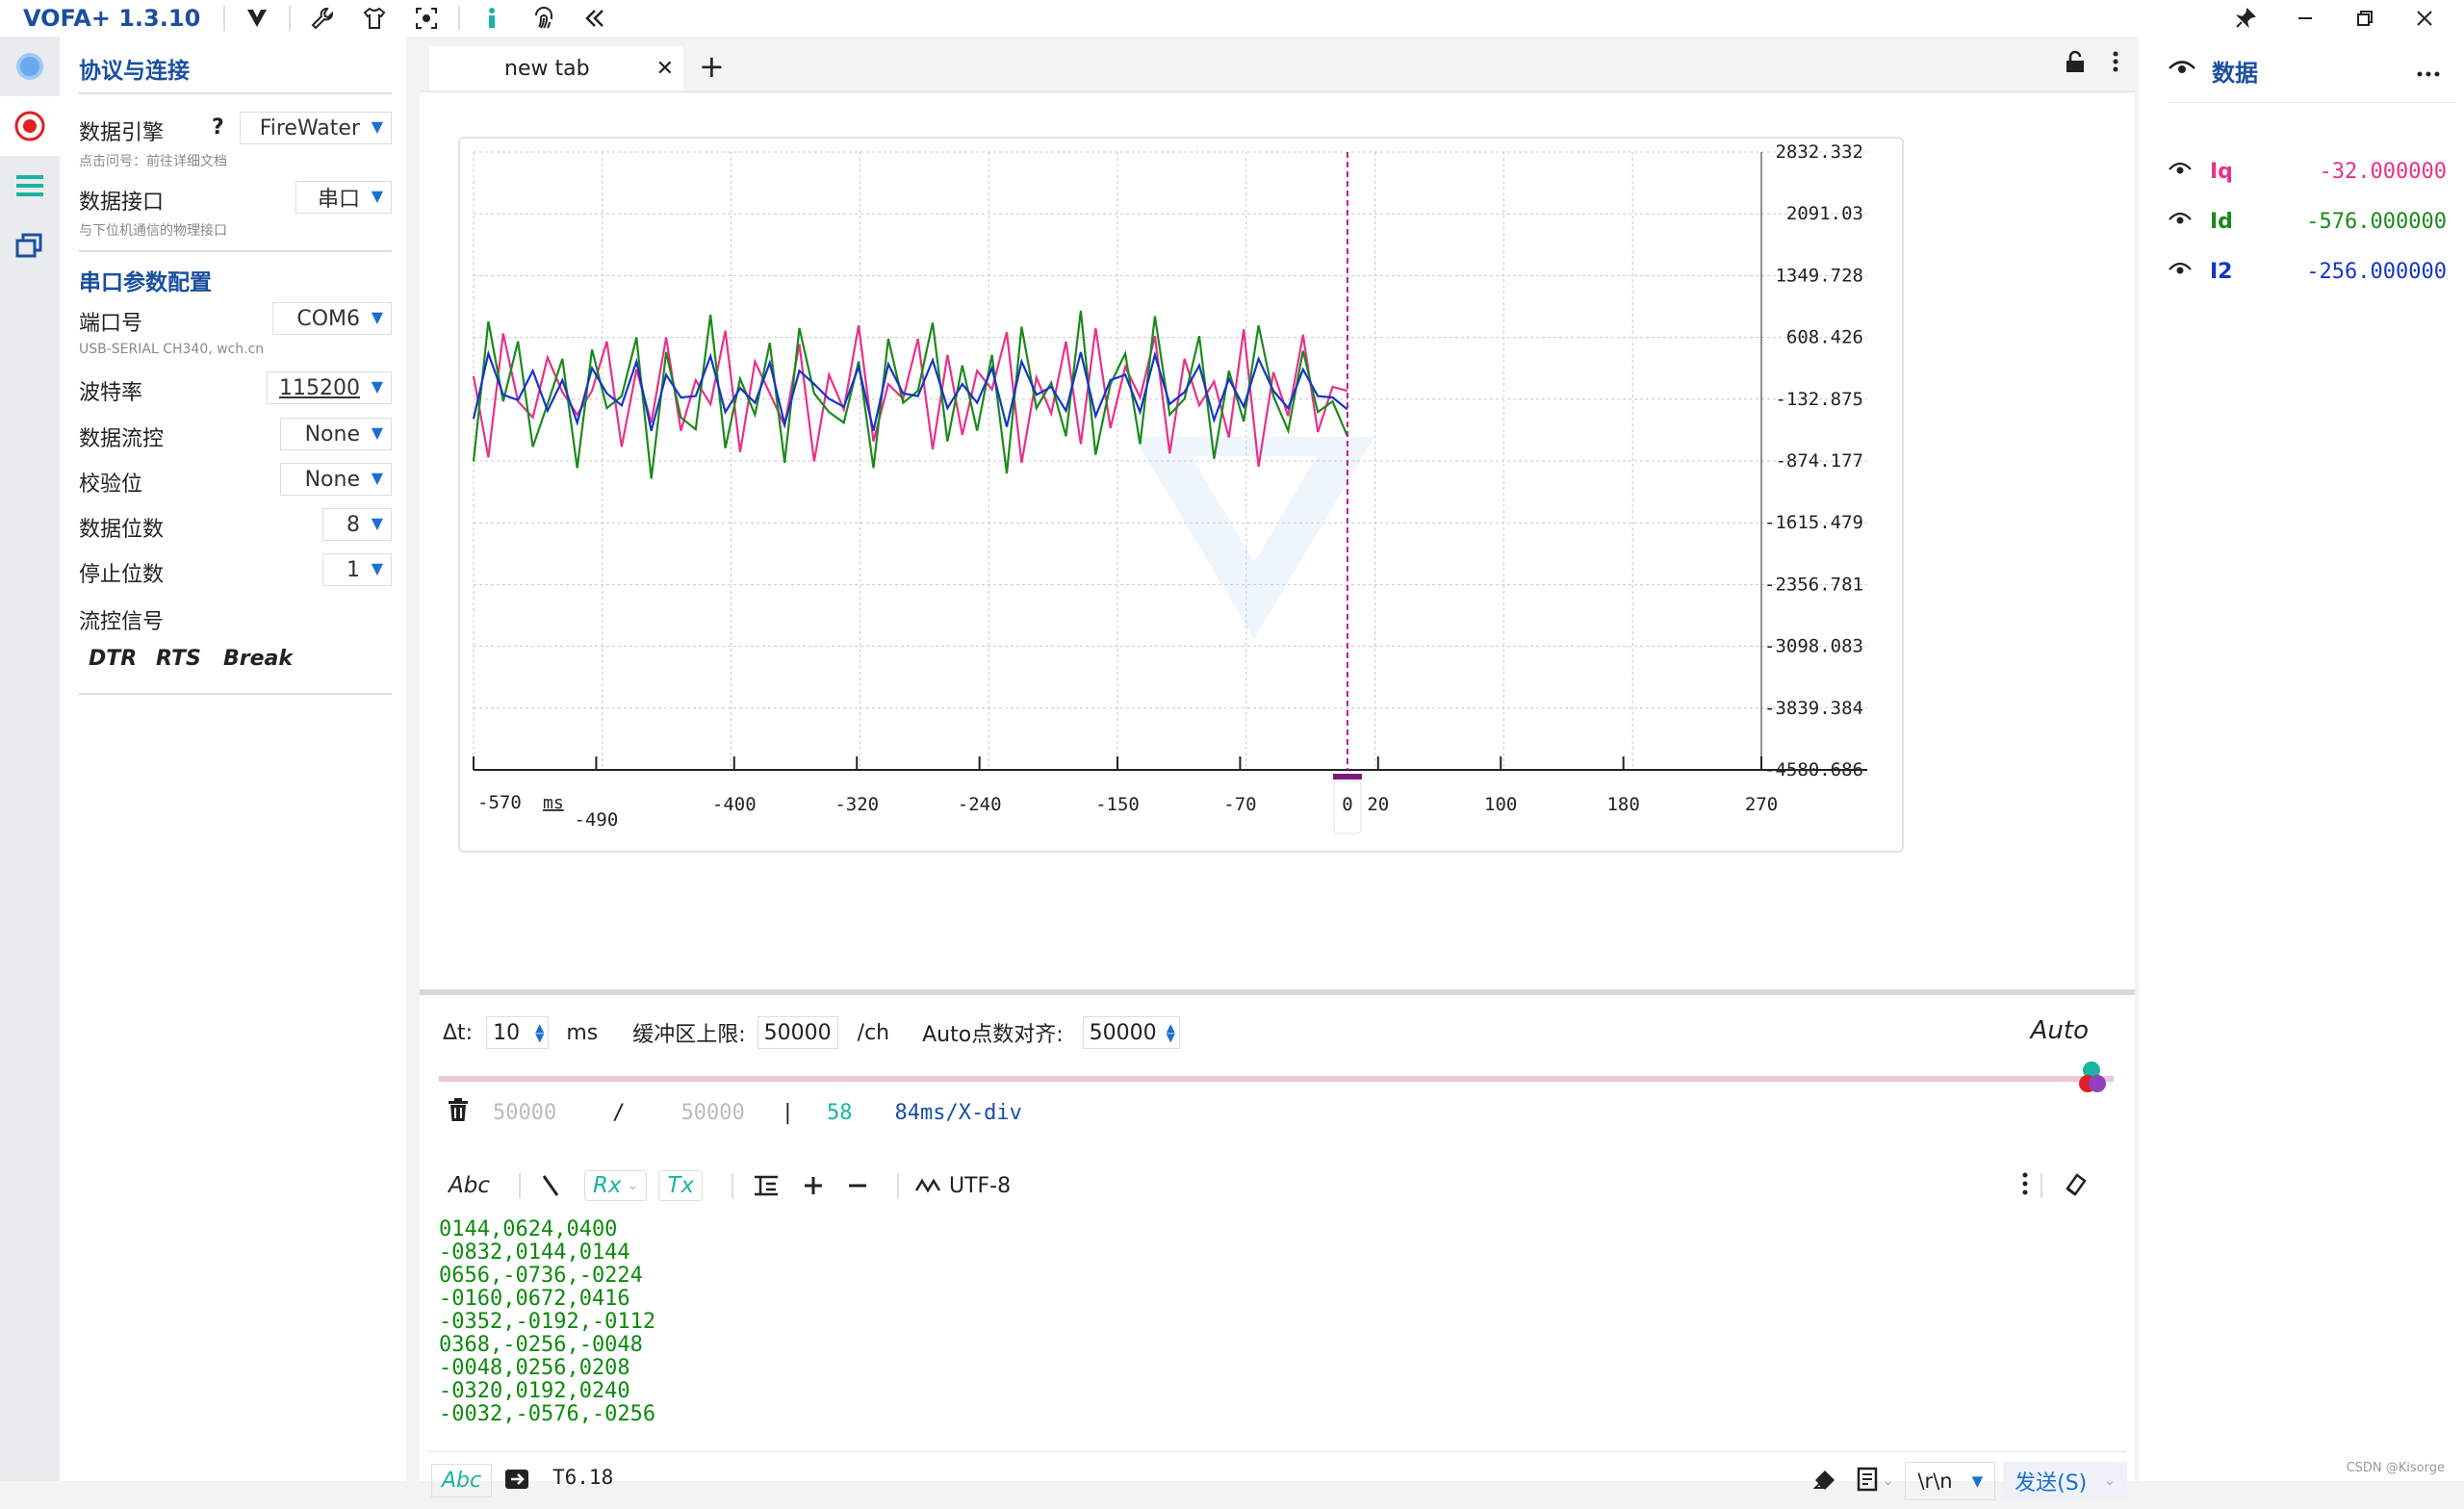  What do you see at coordinates (178, 659) in the screenshot?
I see `rts-button: RTS` at bounding box center [178, 659].